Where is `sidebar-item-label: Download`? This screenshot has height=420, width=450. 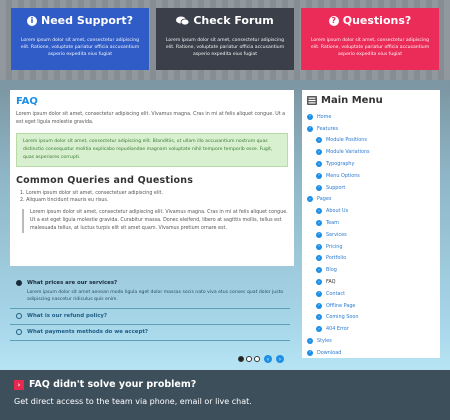 sidebar-item-label: Download is located at coordinates (329, 352).